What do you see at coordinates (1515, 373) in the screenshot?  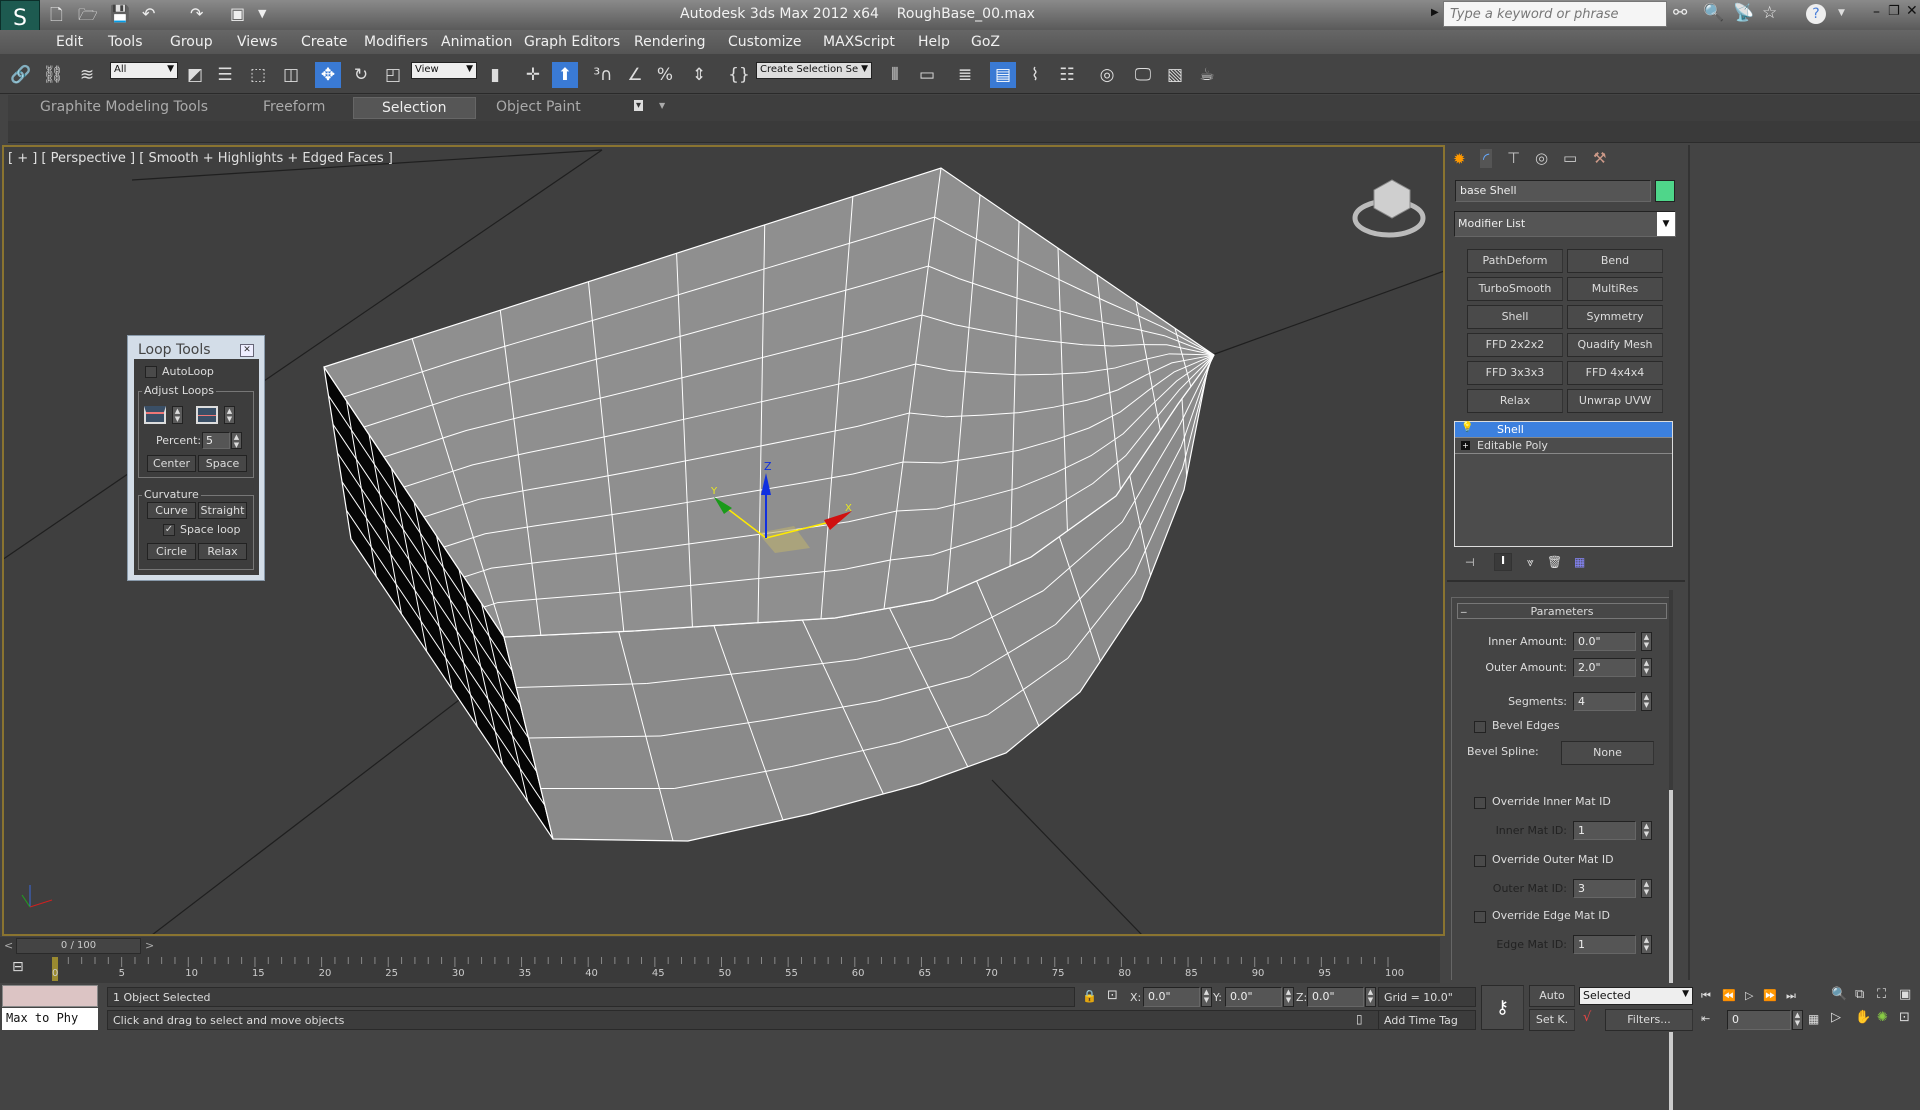 I see `modifier-button-ffd-3x3x3: FFD 3x3x3` at bounding box center [1515, 373].